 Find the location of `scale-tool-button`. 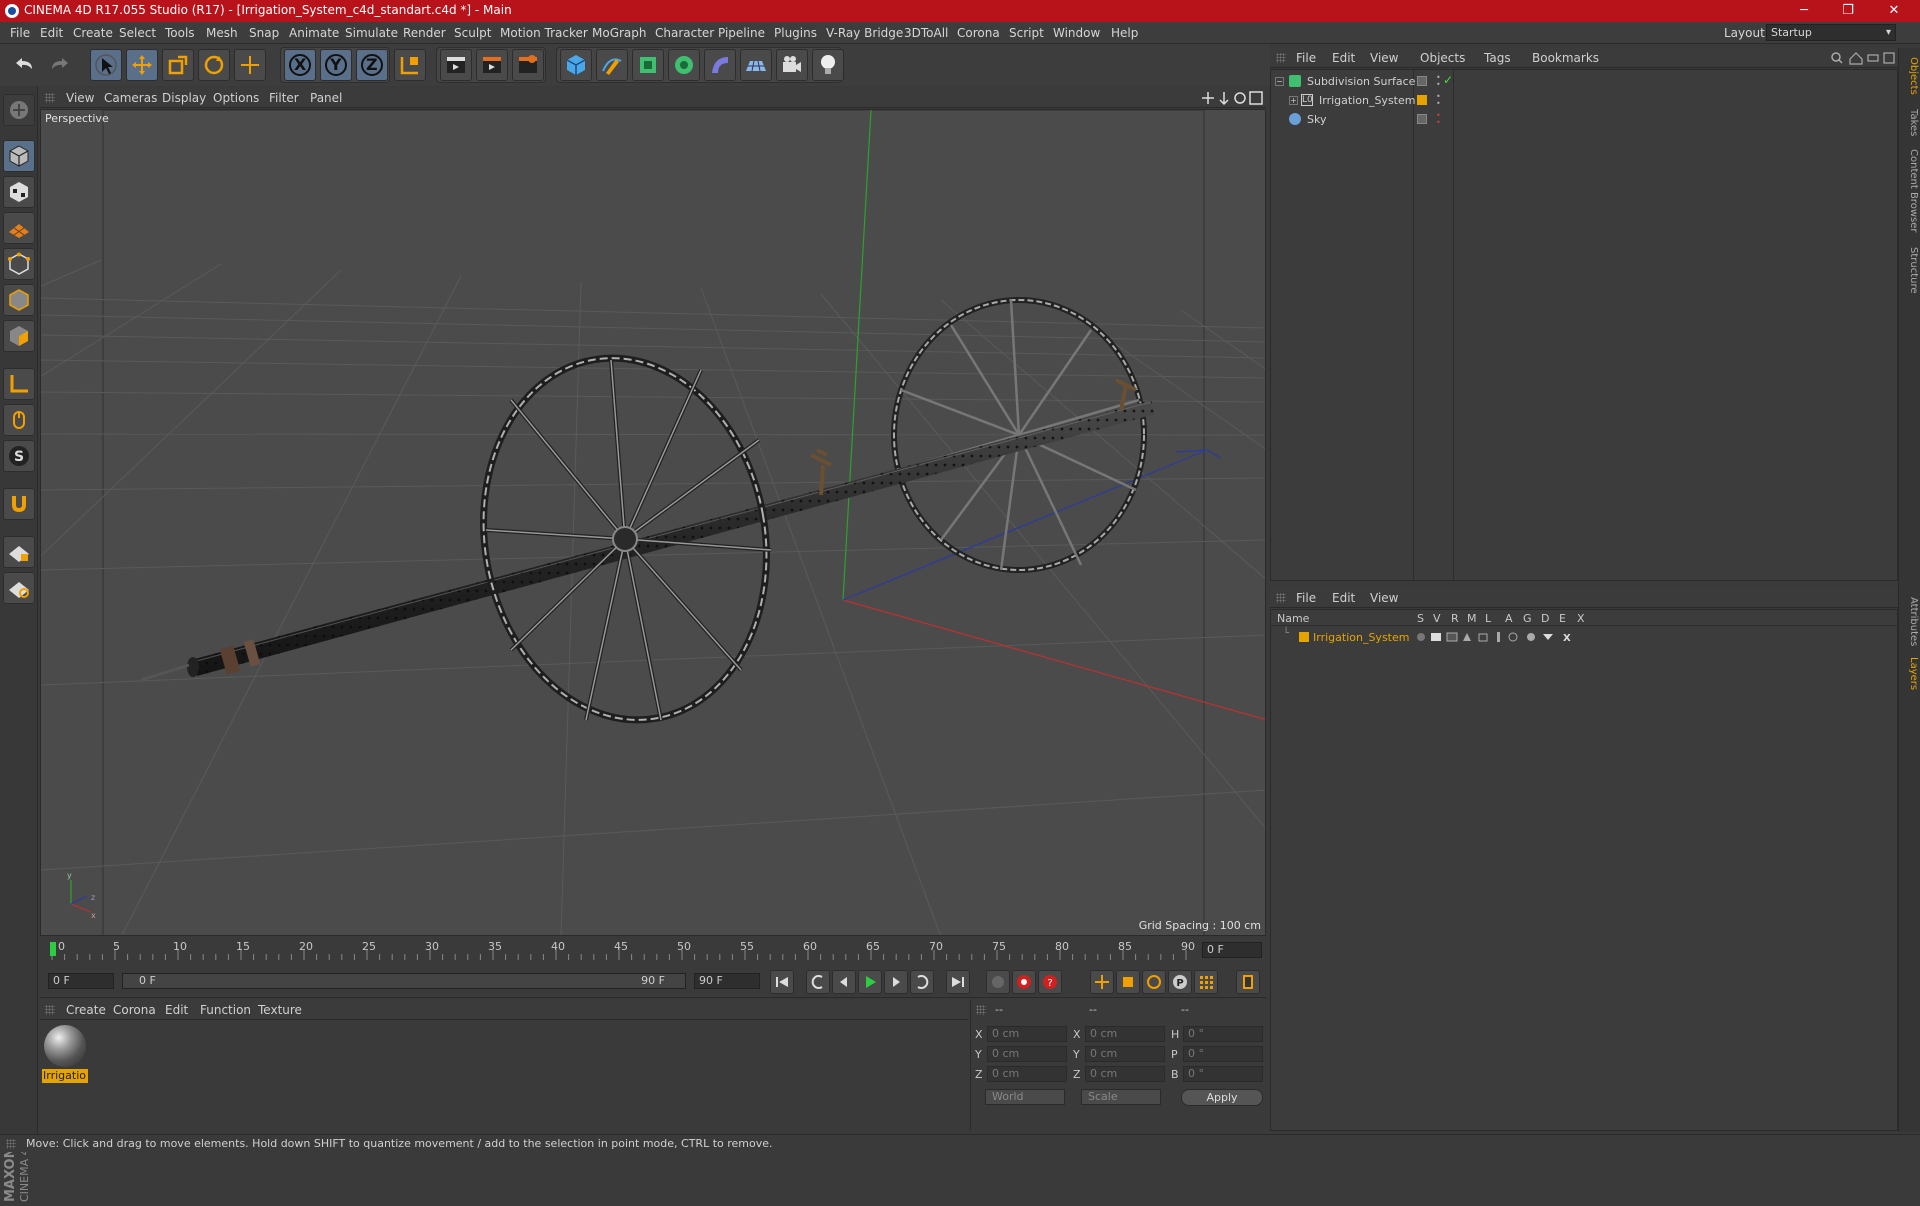

scale-tool-button is located at coordinates (178, 65).